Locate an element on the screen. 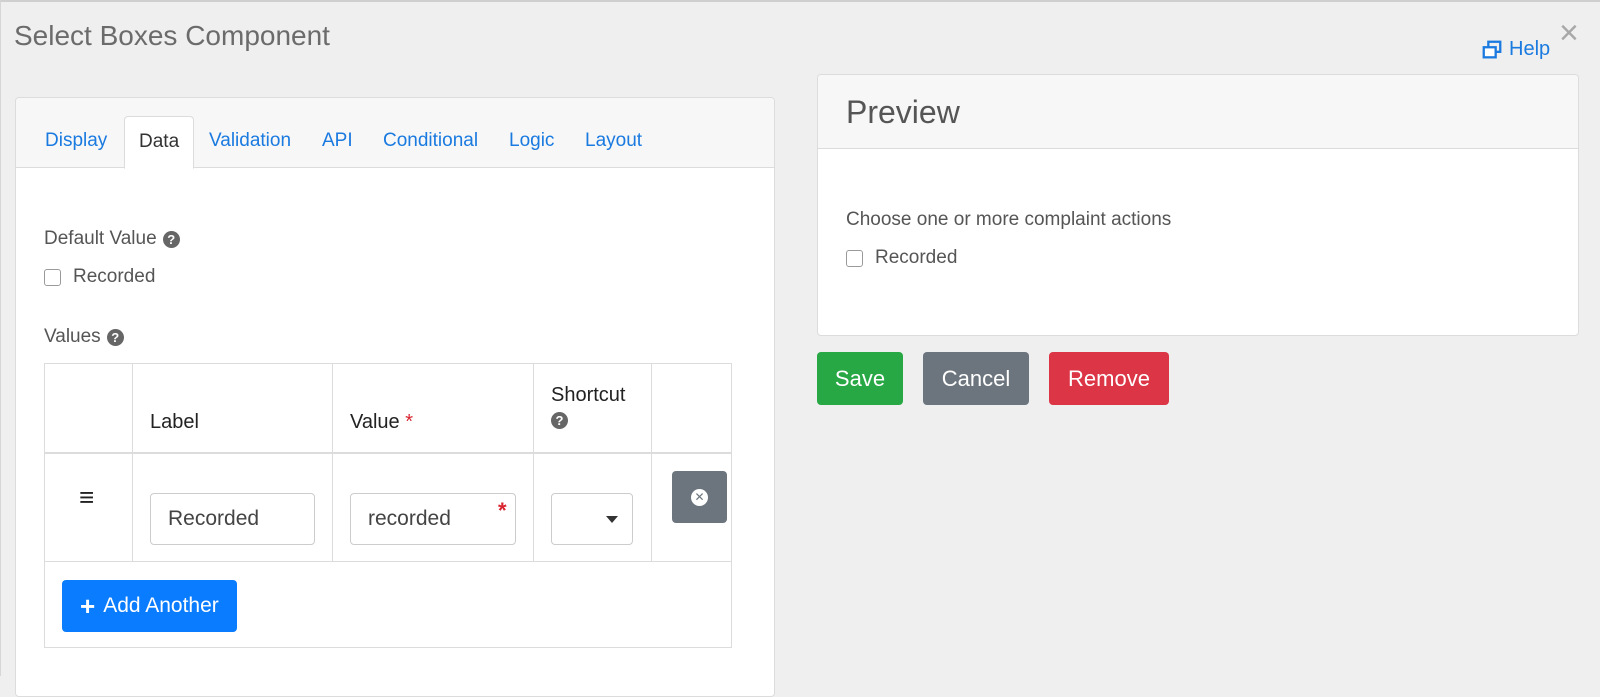  remove-circle-icon: ✕ is located at coordinates (699, 497).